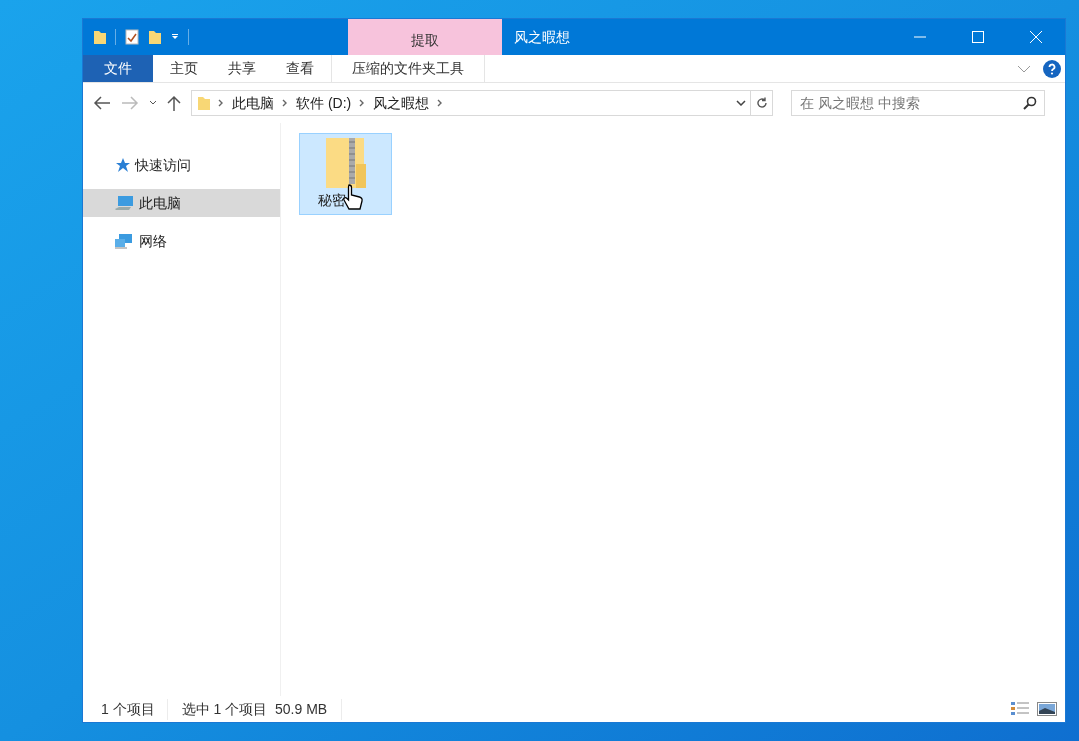  I want to click on ribbon-tab: 压缩的文件夹工具, so click(408, 68).